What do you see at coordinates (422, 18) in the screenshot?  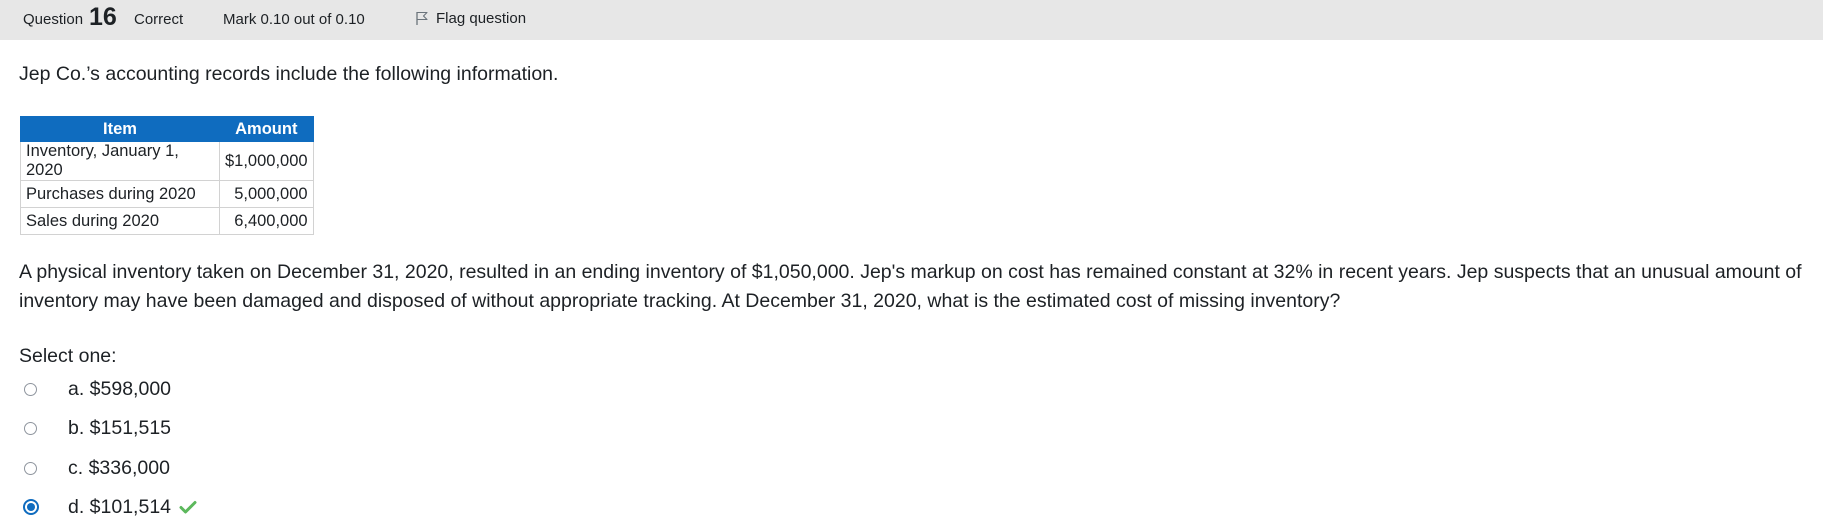 I see `flag-icon` at bounding box center [422, 18].